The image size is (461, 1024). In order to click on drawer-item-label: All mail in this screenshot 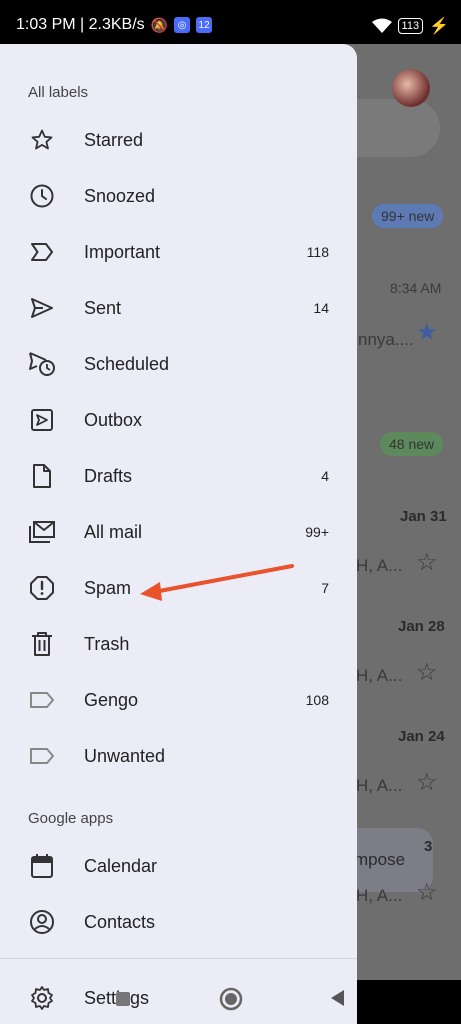, I will do `click(113, 531)`.